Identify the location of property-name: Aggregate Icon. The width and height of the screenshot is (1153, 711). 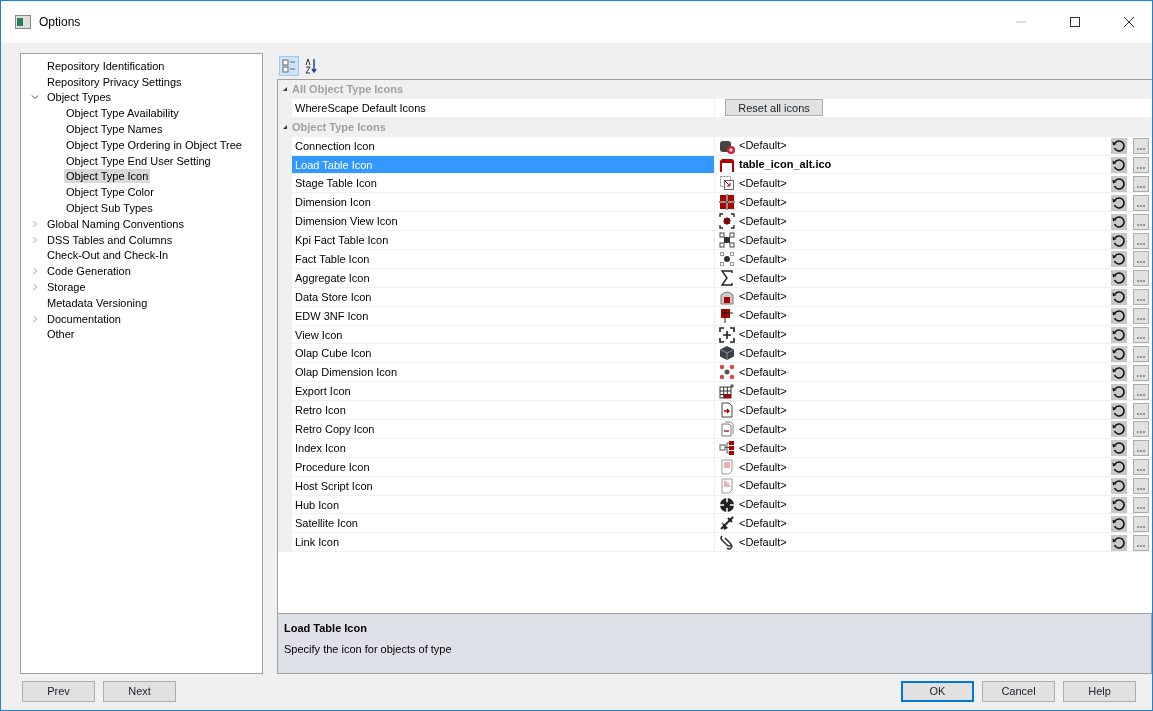
(503, 277).